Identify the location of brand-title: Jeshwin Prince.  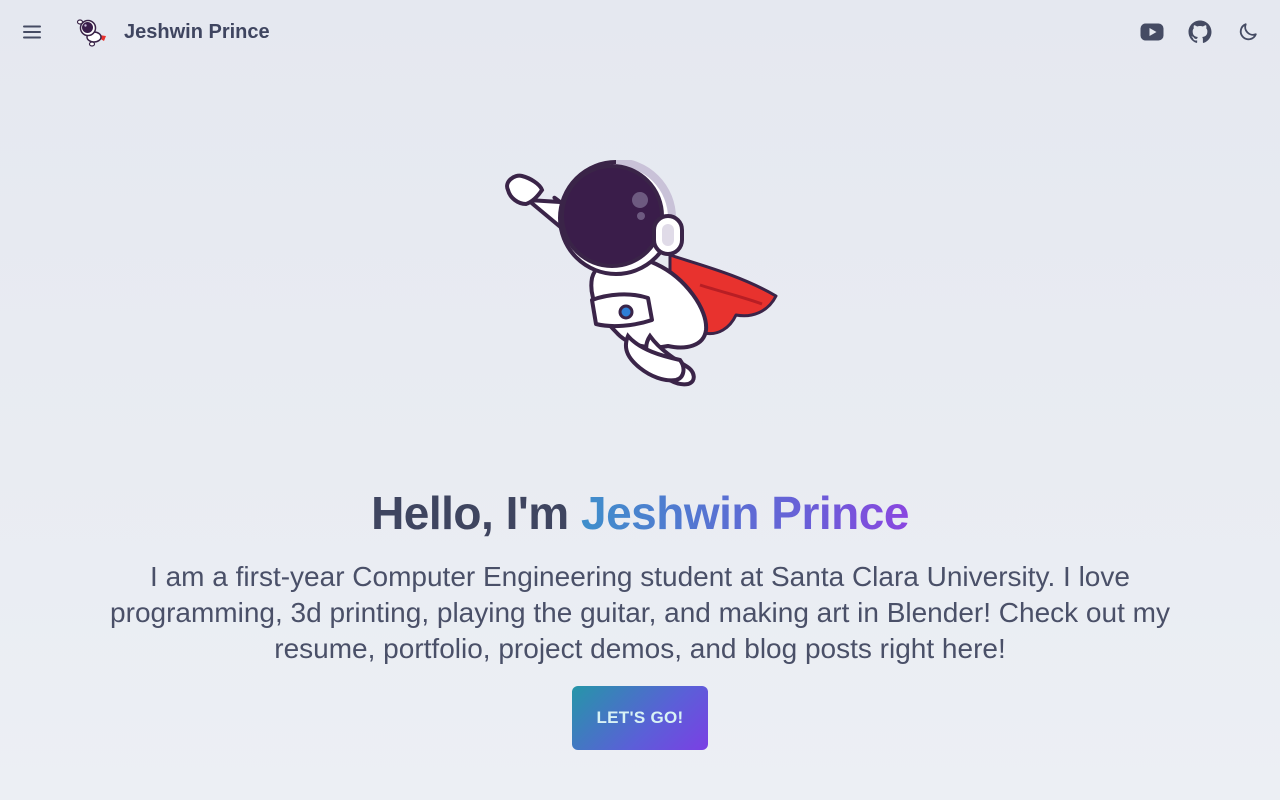
(197, 31).